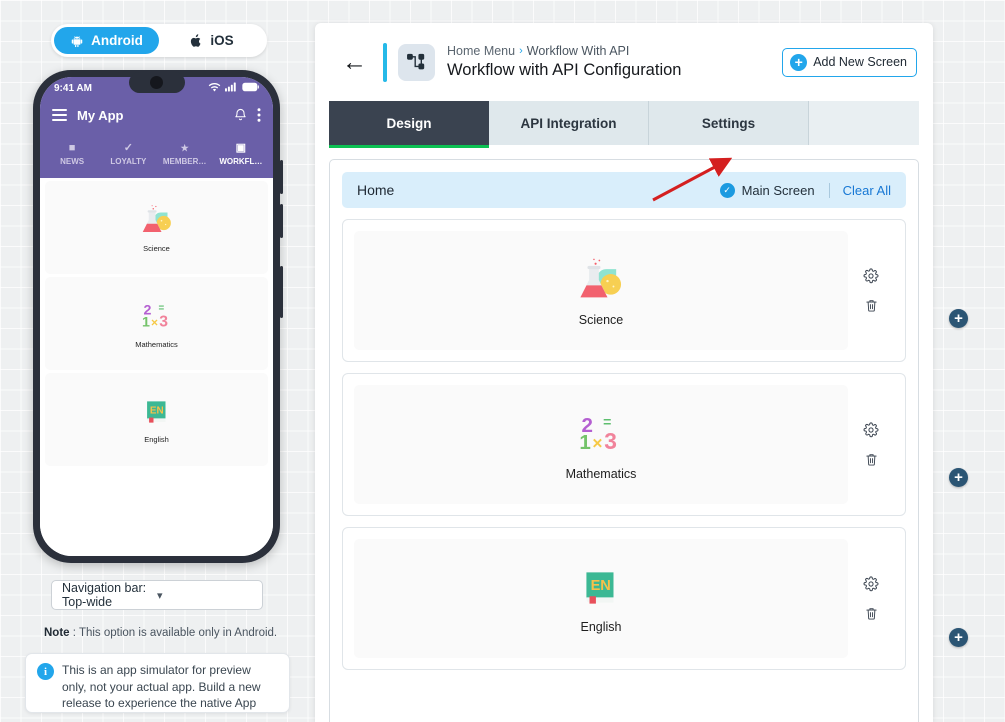 The image size is (1005, 722). What do you see at coordinates (156, 248) in the screenshot?
I see `phone-subject-label: Science` at bounding box center [156, 248].